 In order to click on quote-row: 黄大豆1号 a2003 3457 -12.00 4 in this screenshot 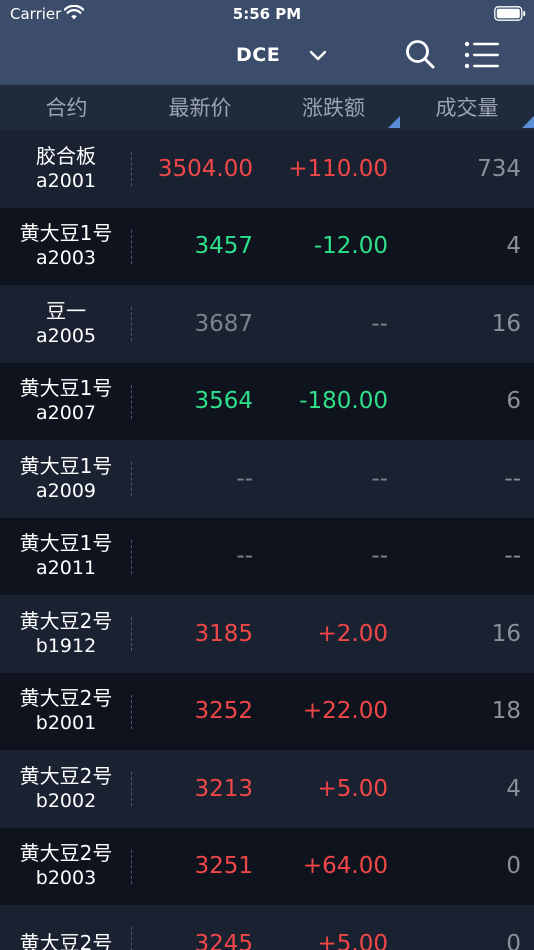, I will do `click(267, 246)`.